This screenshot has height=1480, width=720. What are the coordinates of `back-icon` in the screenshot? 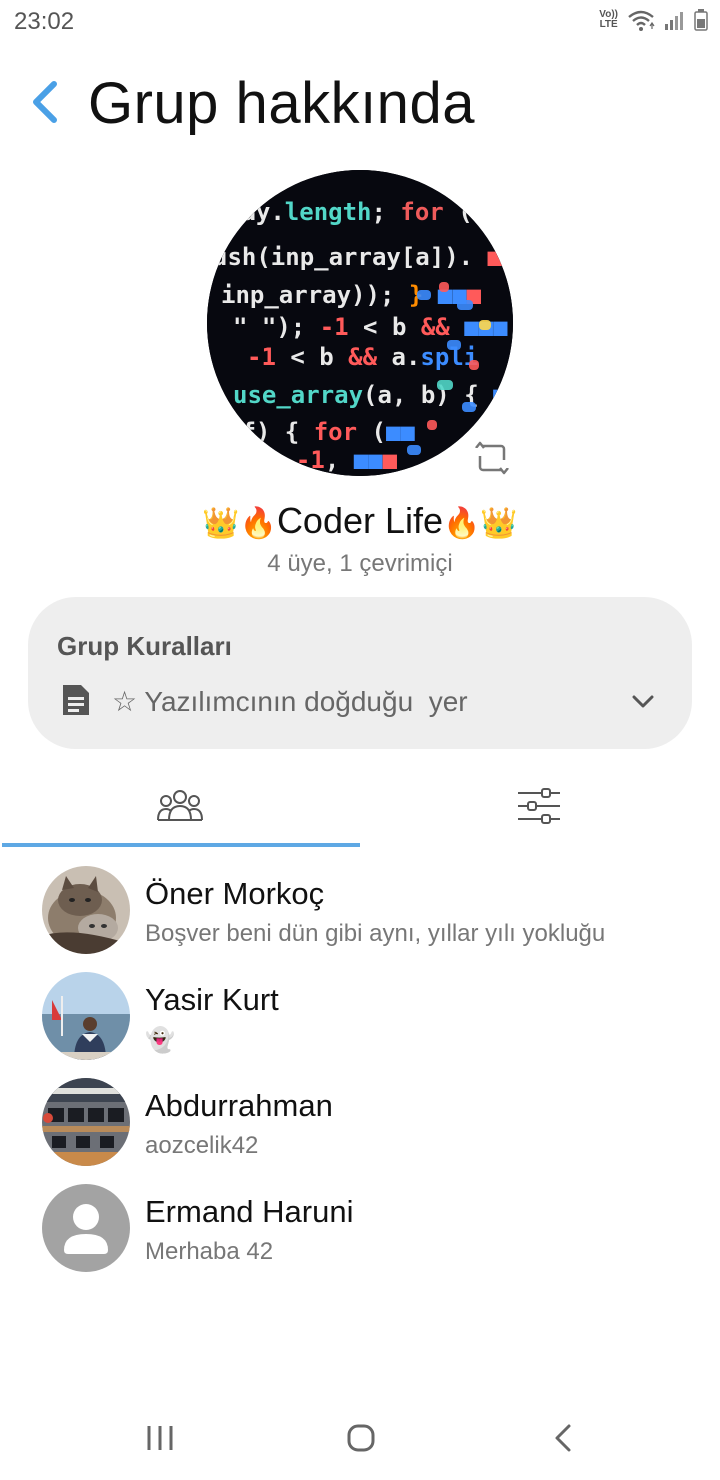 It's located at (563, 1438).